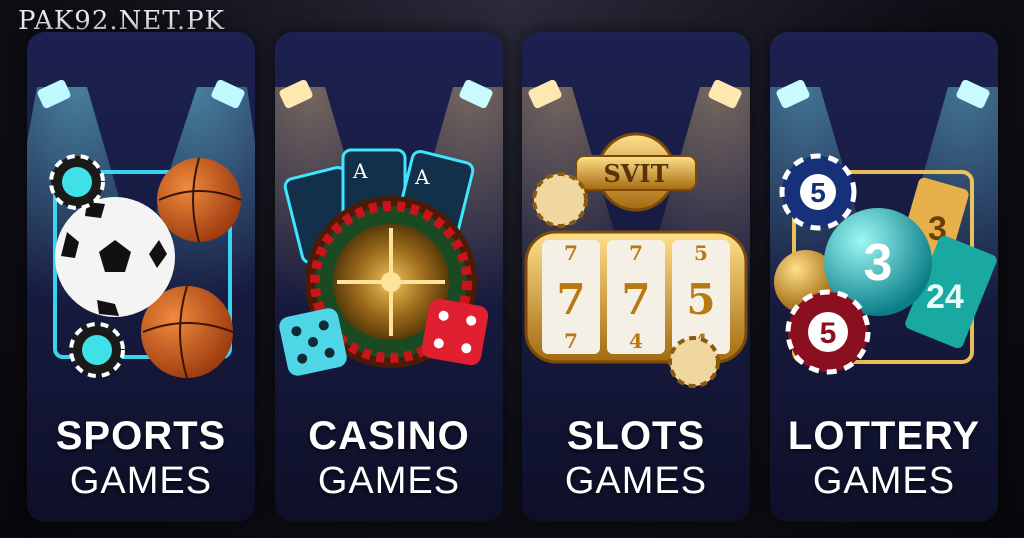 Image resolution: width=1024 pixels, height=538 pixels. What do you see at coordinates (389, 436) in the screenshot?
I see `card-title: CASINO` at bounding box center [389, 436].